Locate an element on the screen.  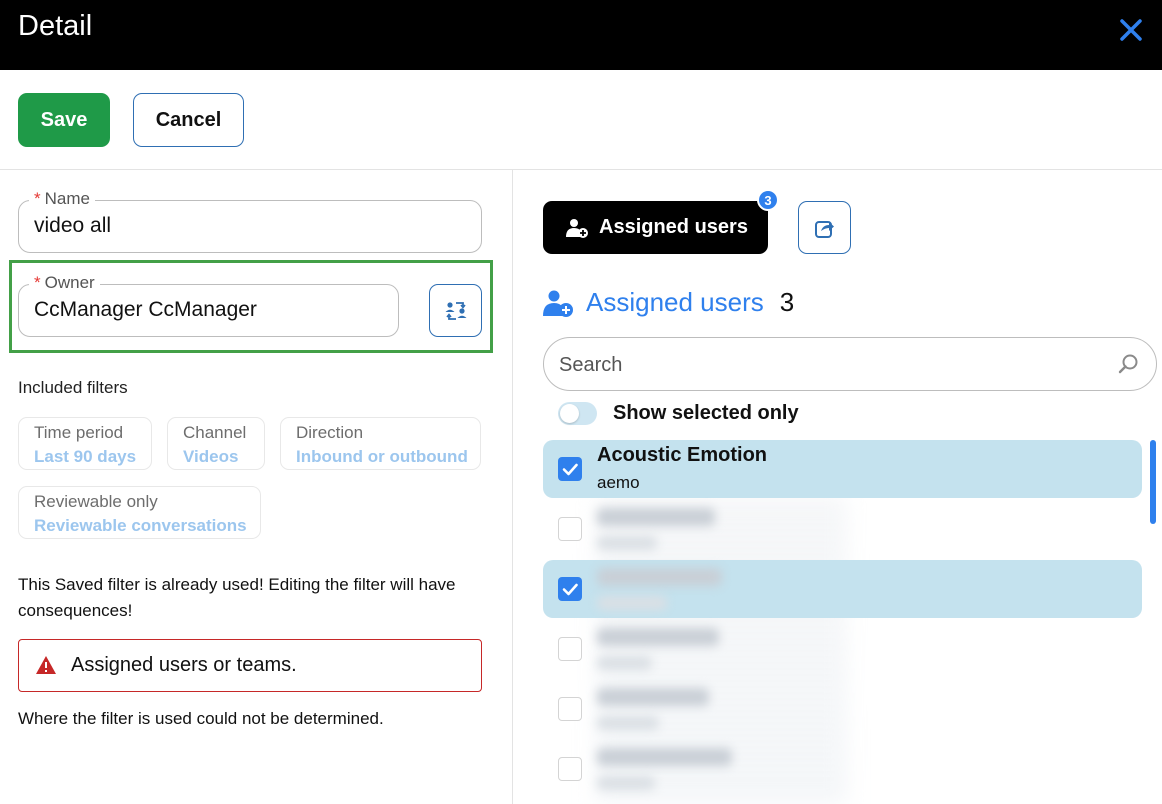
change-owner-button is located at coordinates (455, 310).